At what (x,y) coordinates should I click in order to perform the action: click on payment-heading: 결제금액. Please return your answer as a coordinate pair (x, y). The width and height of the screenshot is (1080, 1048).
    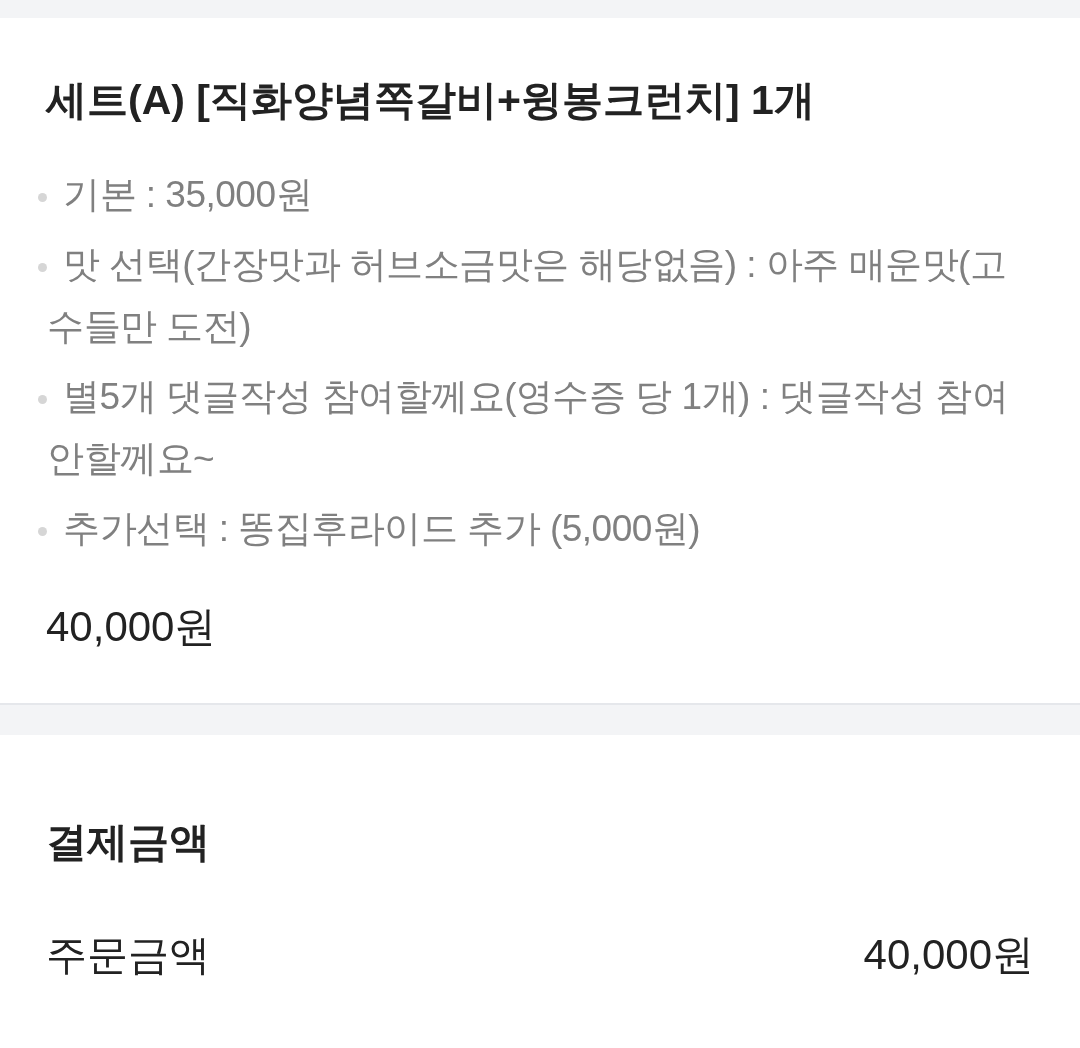
    Looking at the image, I should click on (128, 842).